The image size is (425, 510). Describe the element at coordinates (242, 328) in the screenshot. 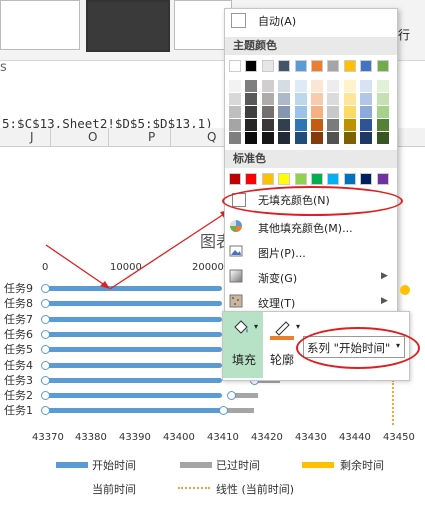

I see `paint-bucket-icon` at that location.